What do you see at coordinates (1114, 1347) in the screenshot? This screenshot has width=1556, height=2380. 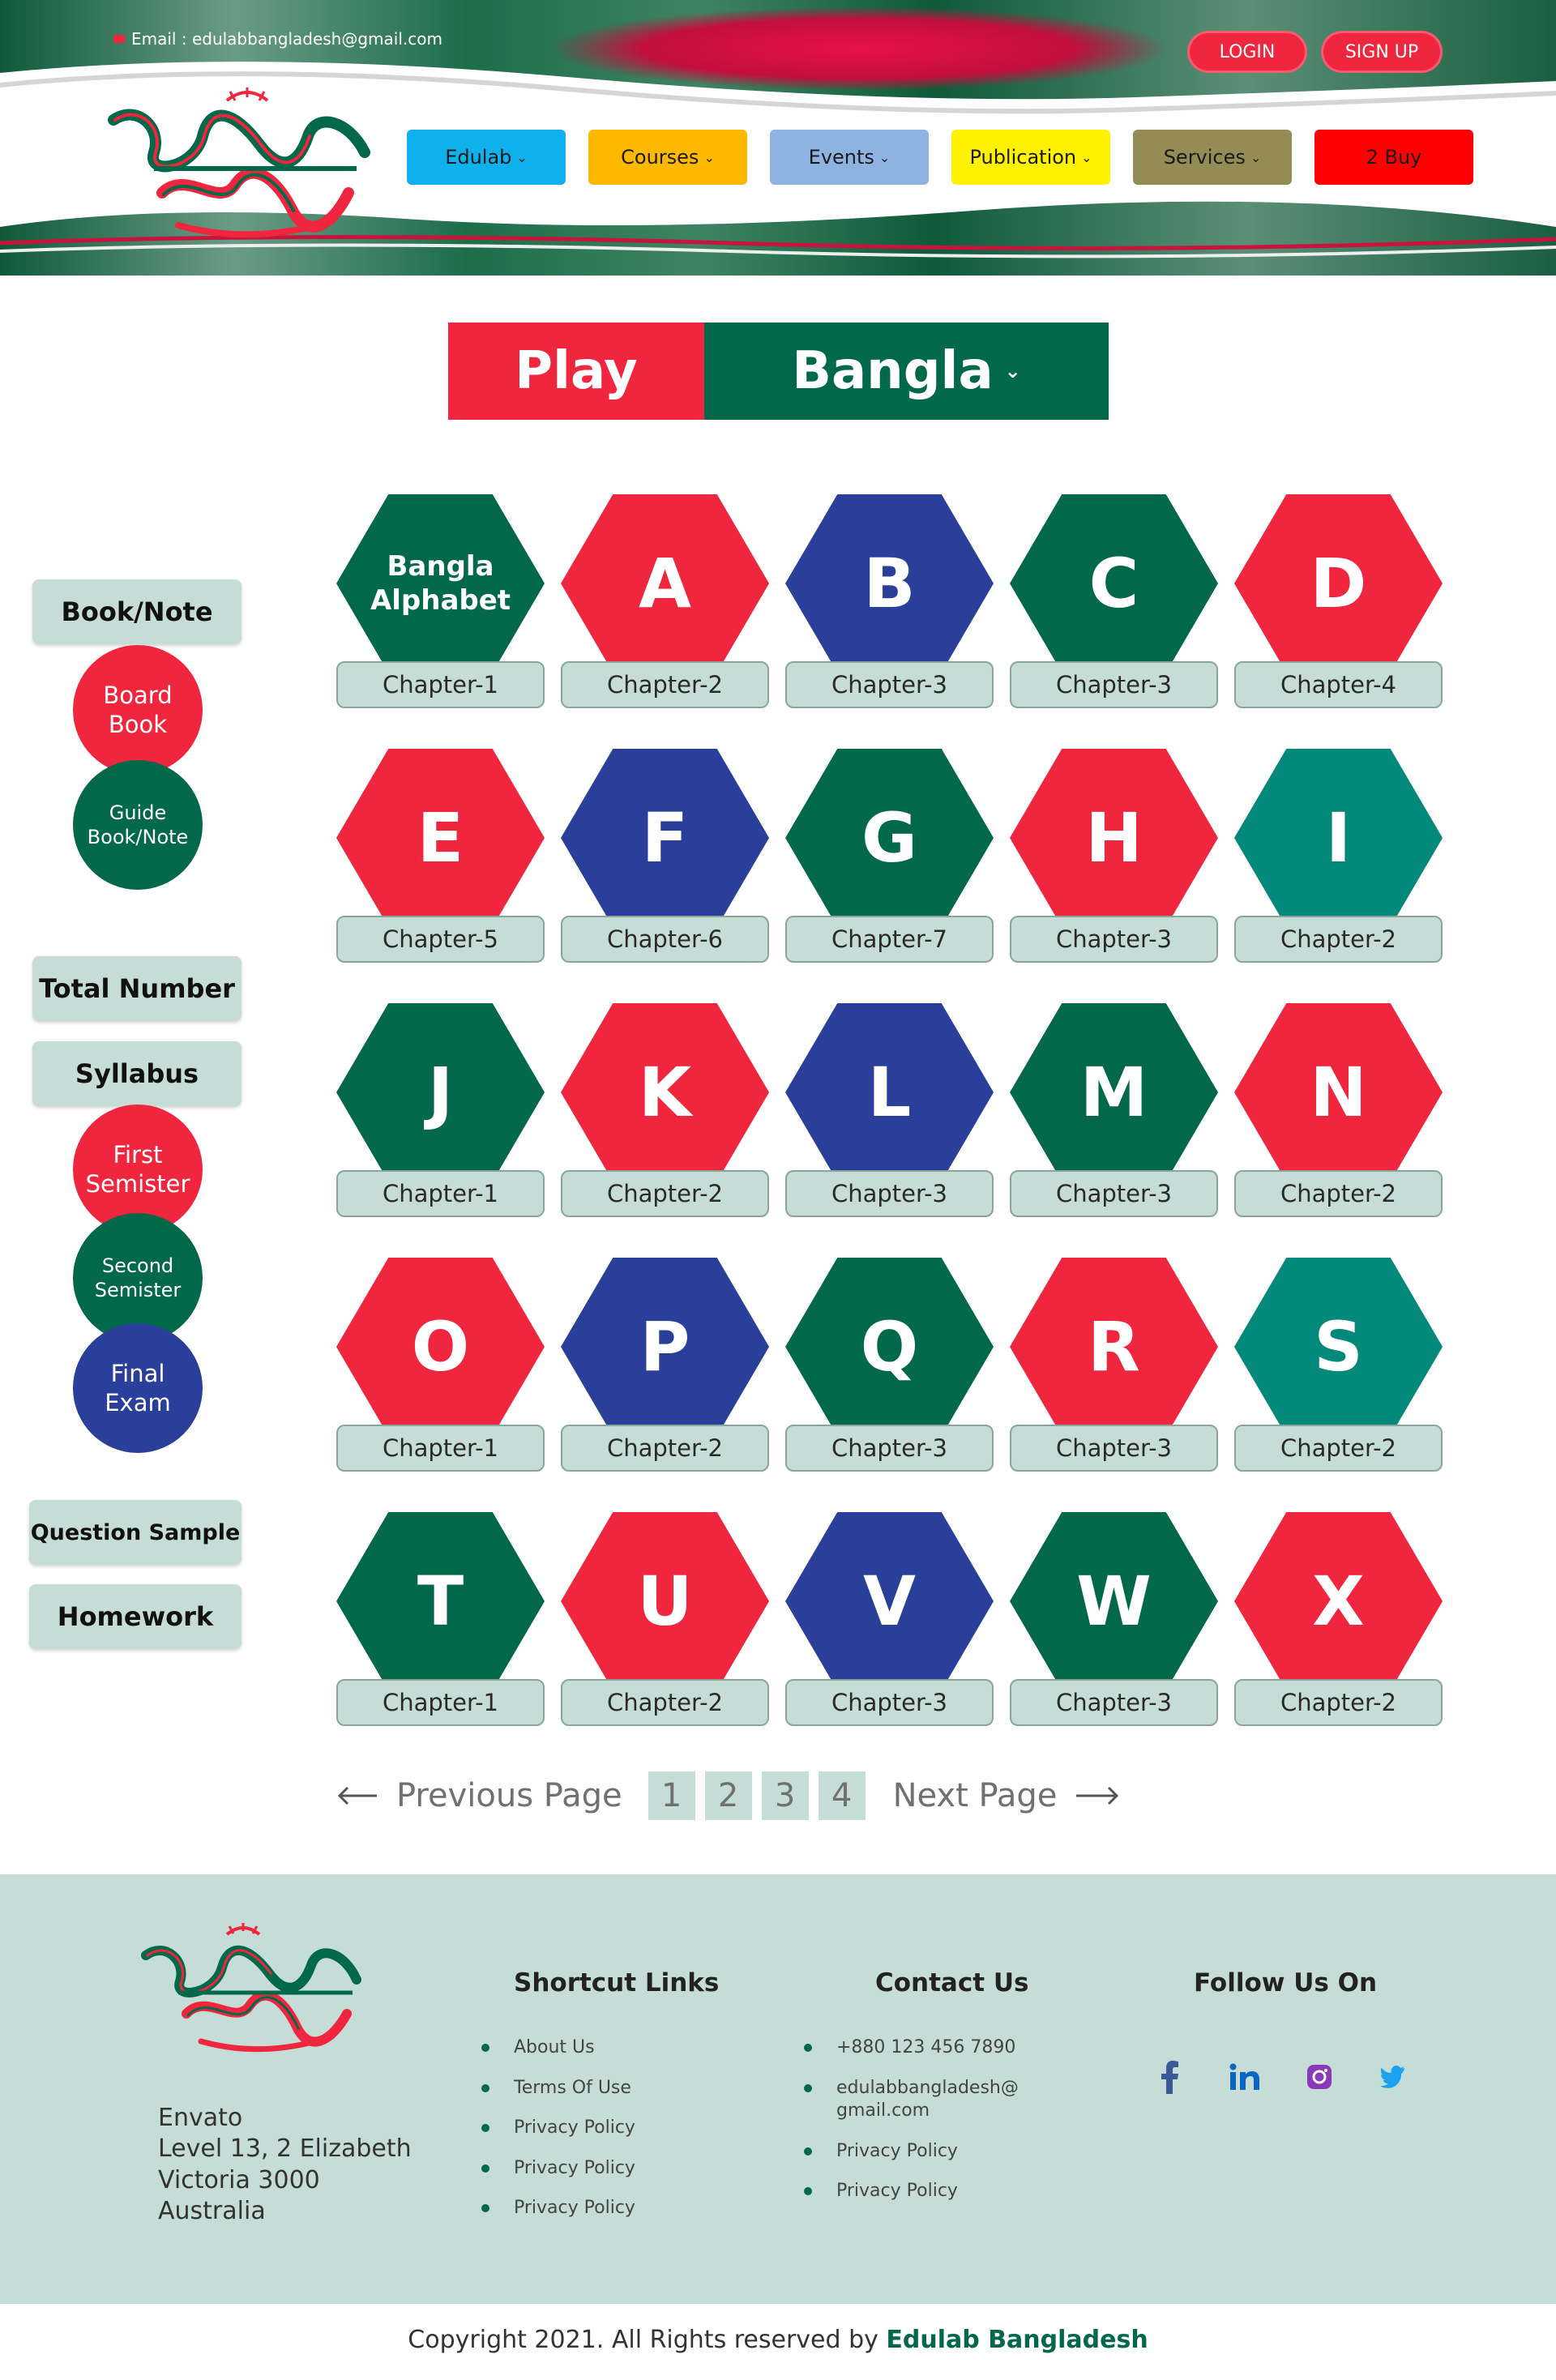 I see `letter-hexagon: R` at bounding box center [1114, 1347].